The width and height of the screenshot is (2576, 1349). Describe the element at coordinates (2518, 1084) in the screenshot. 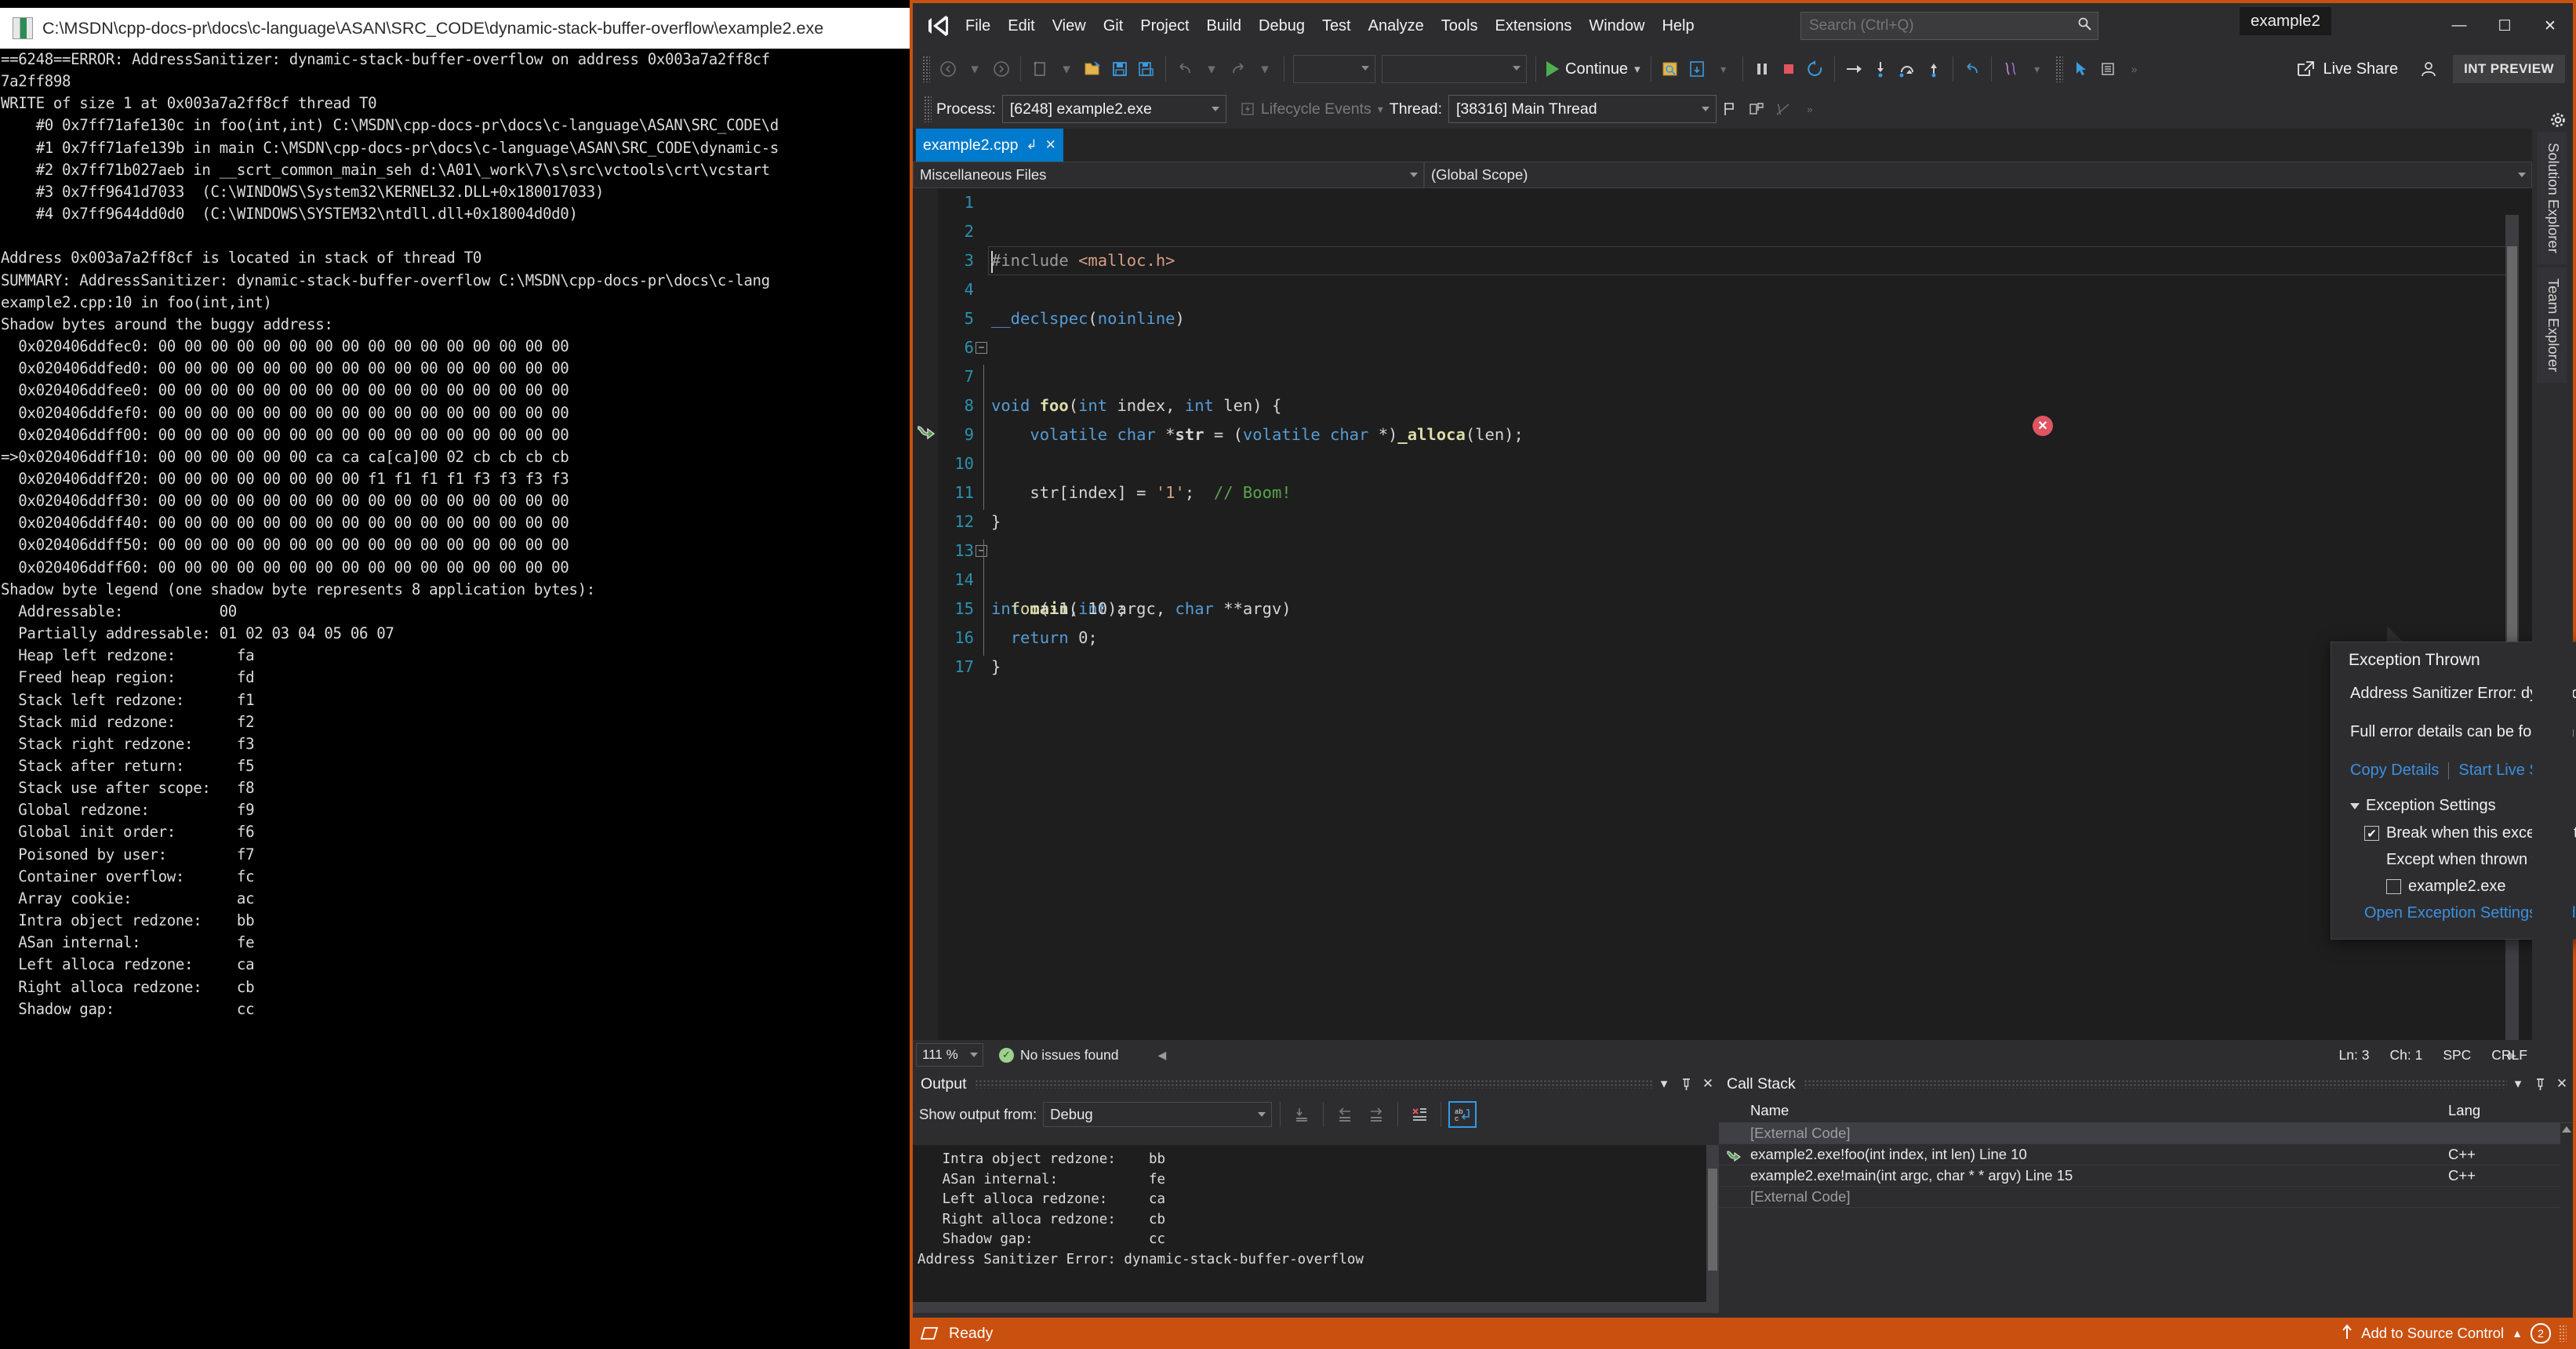

I see `call-stack-dropdown-icon: ▾` at that location.